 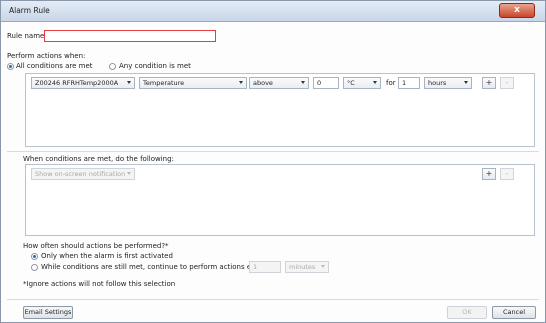 What do you see at coordinates (279, 83) in the screenshot?
I see `comparator-select: above` at bounding box center [279, 83].